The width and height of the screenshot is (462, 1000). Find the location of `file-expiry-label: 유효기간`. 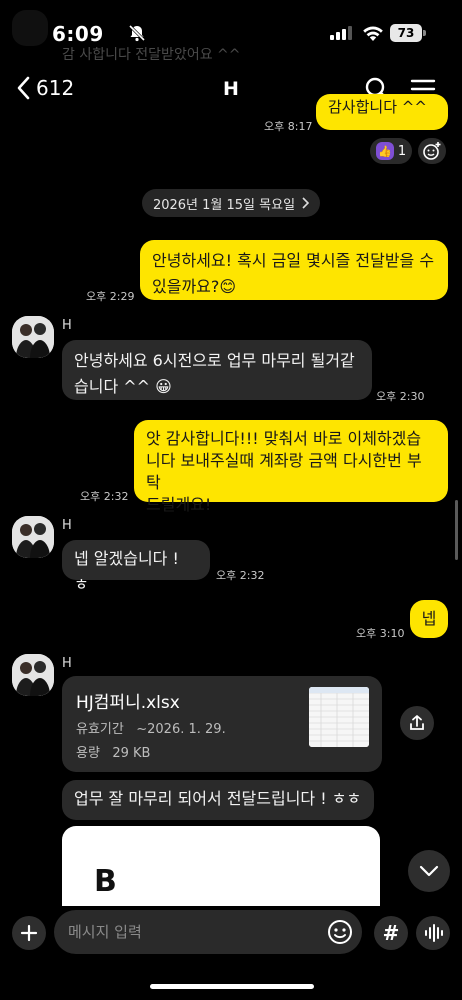

file-expiry-label: 유효기간 is located at coordinates (100, 729).